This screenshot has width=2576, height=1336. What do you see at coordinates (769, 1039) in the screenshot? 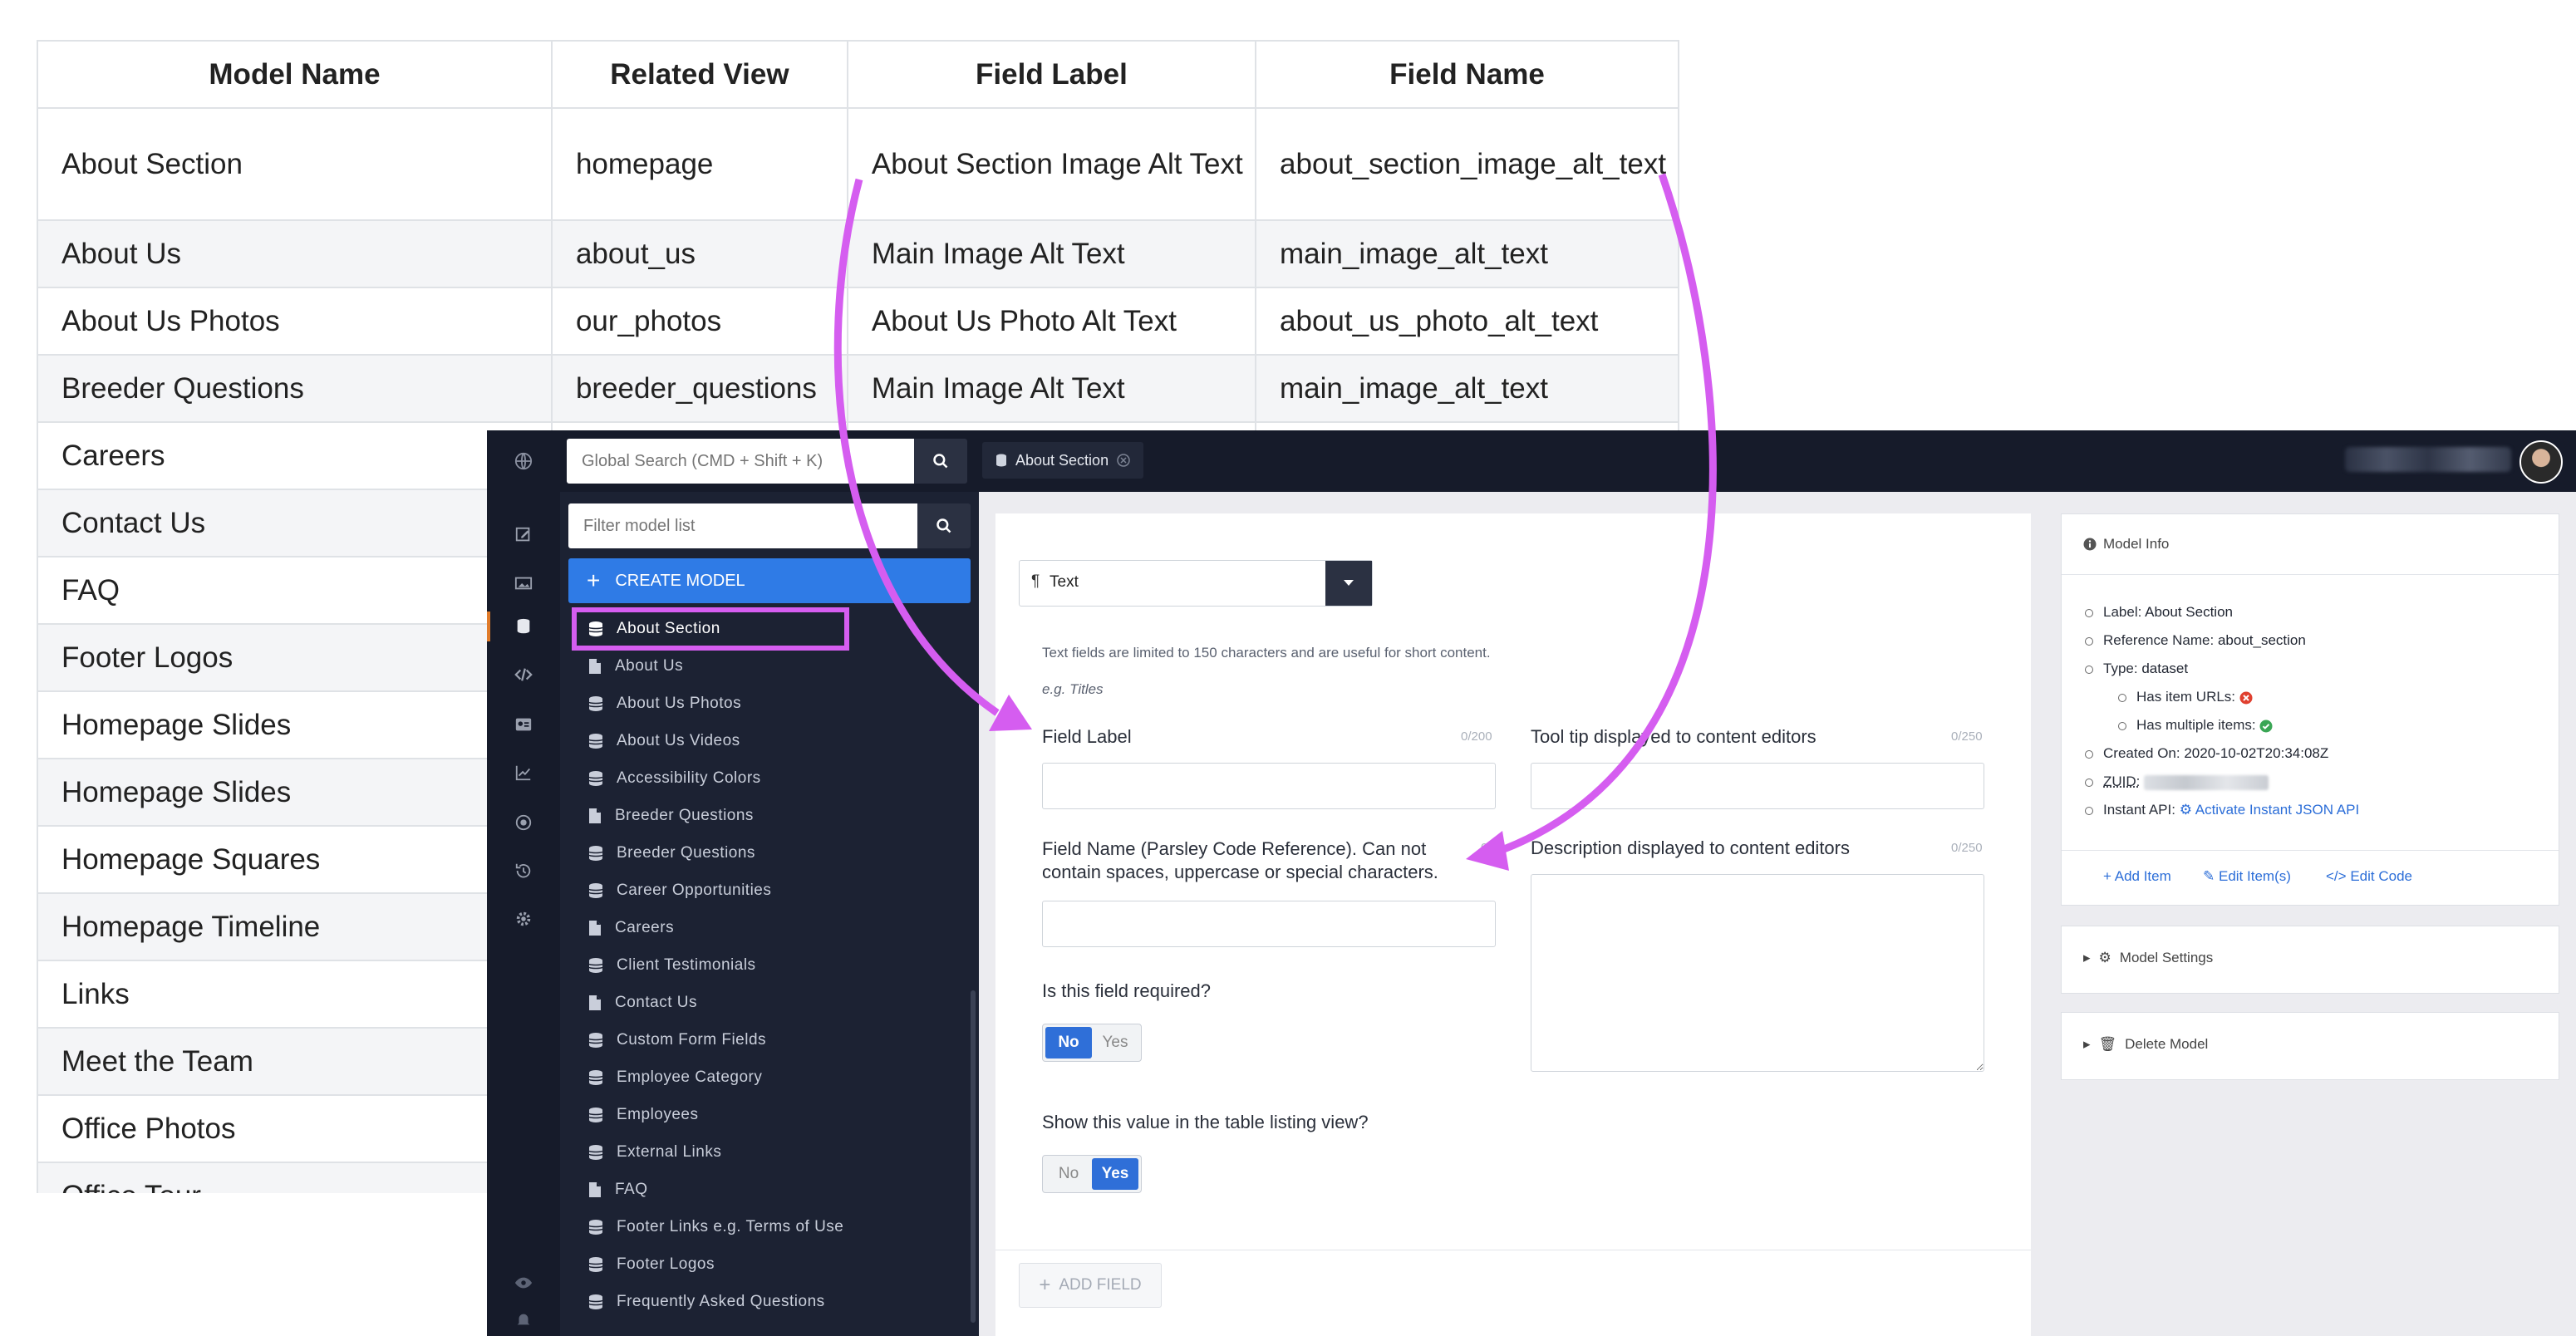
I see `model-list-item: Custom Form Fields` at bounding box center [769, 1039].